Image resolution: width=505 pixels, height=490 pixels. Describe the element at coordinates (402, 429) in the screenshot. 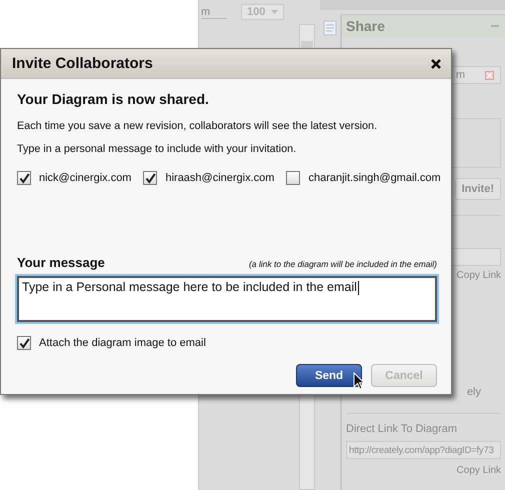

I see `direct-link-label: Direct Link To Diagram` at that location.